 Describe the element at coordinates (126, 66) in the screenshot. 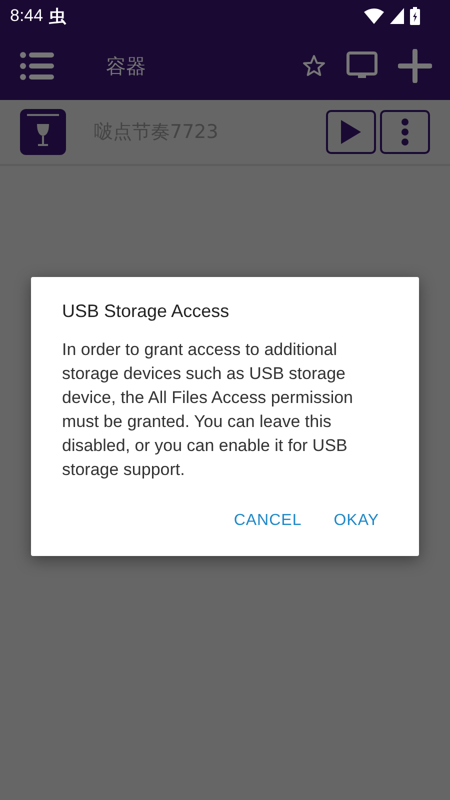

I see `app-title: 容器` at that location.